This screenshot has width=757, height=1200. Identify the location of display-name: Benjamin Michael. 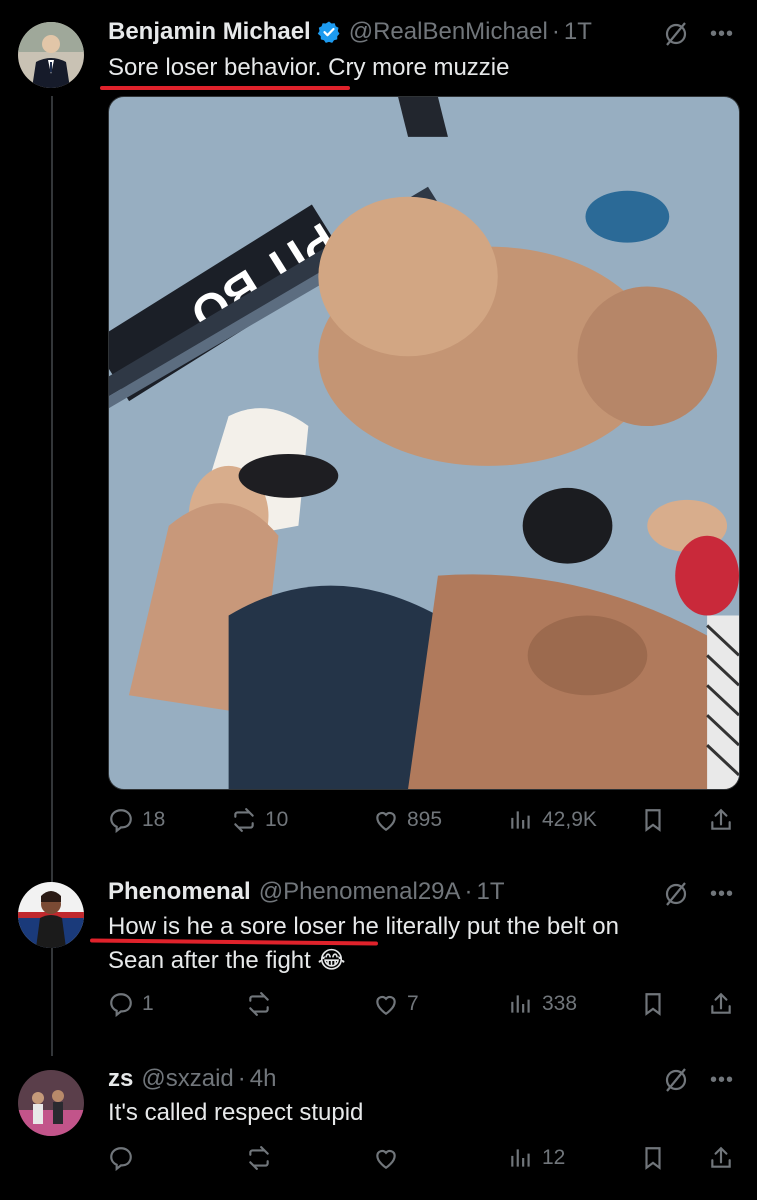
(209, 32).